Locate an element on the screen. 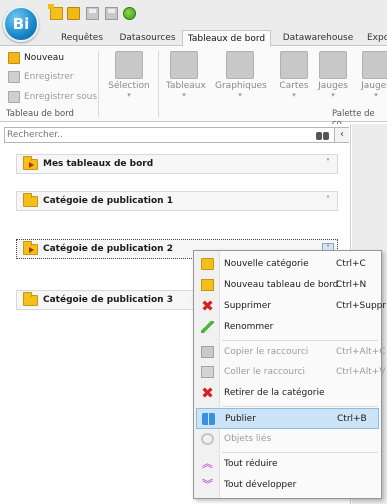 The height and width of the screenshot is (504, 387). menu-item-label: Tout développer is located at coordinates (260, 485).